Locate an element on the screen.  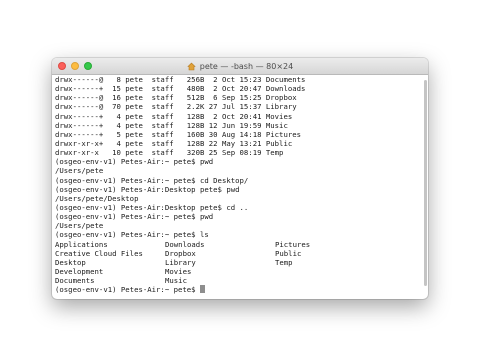
ls-entry: Applications is located at coordinates (81, 244).